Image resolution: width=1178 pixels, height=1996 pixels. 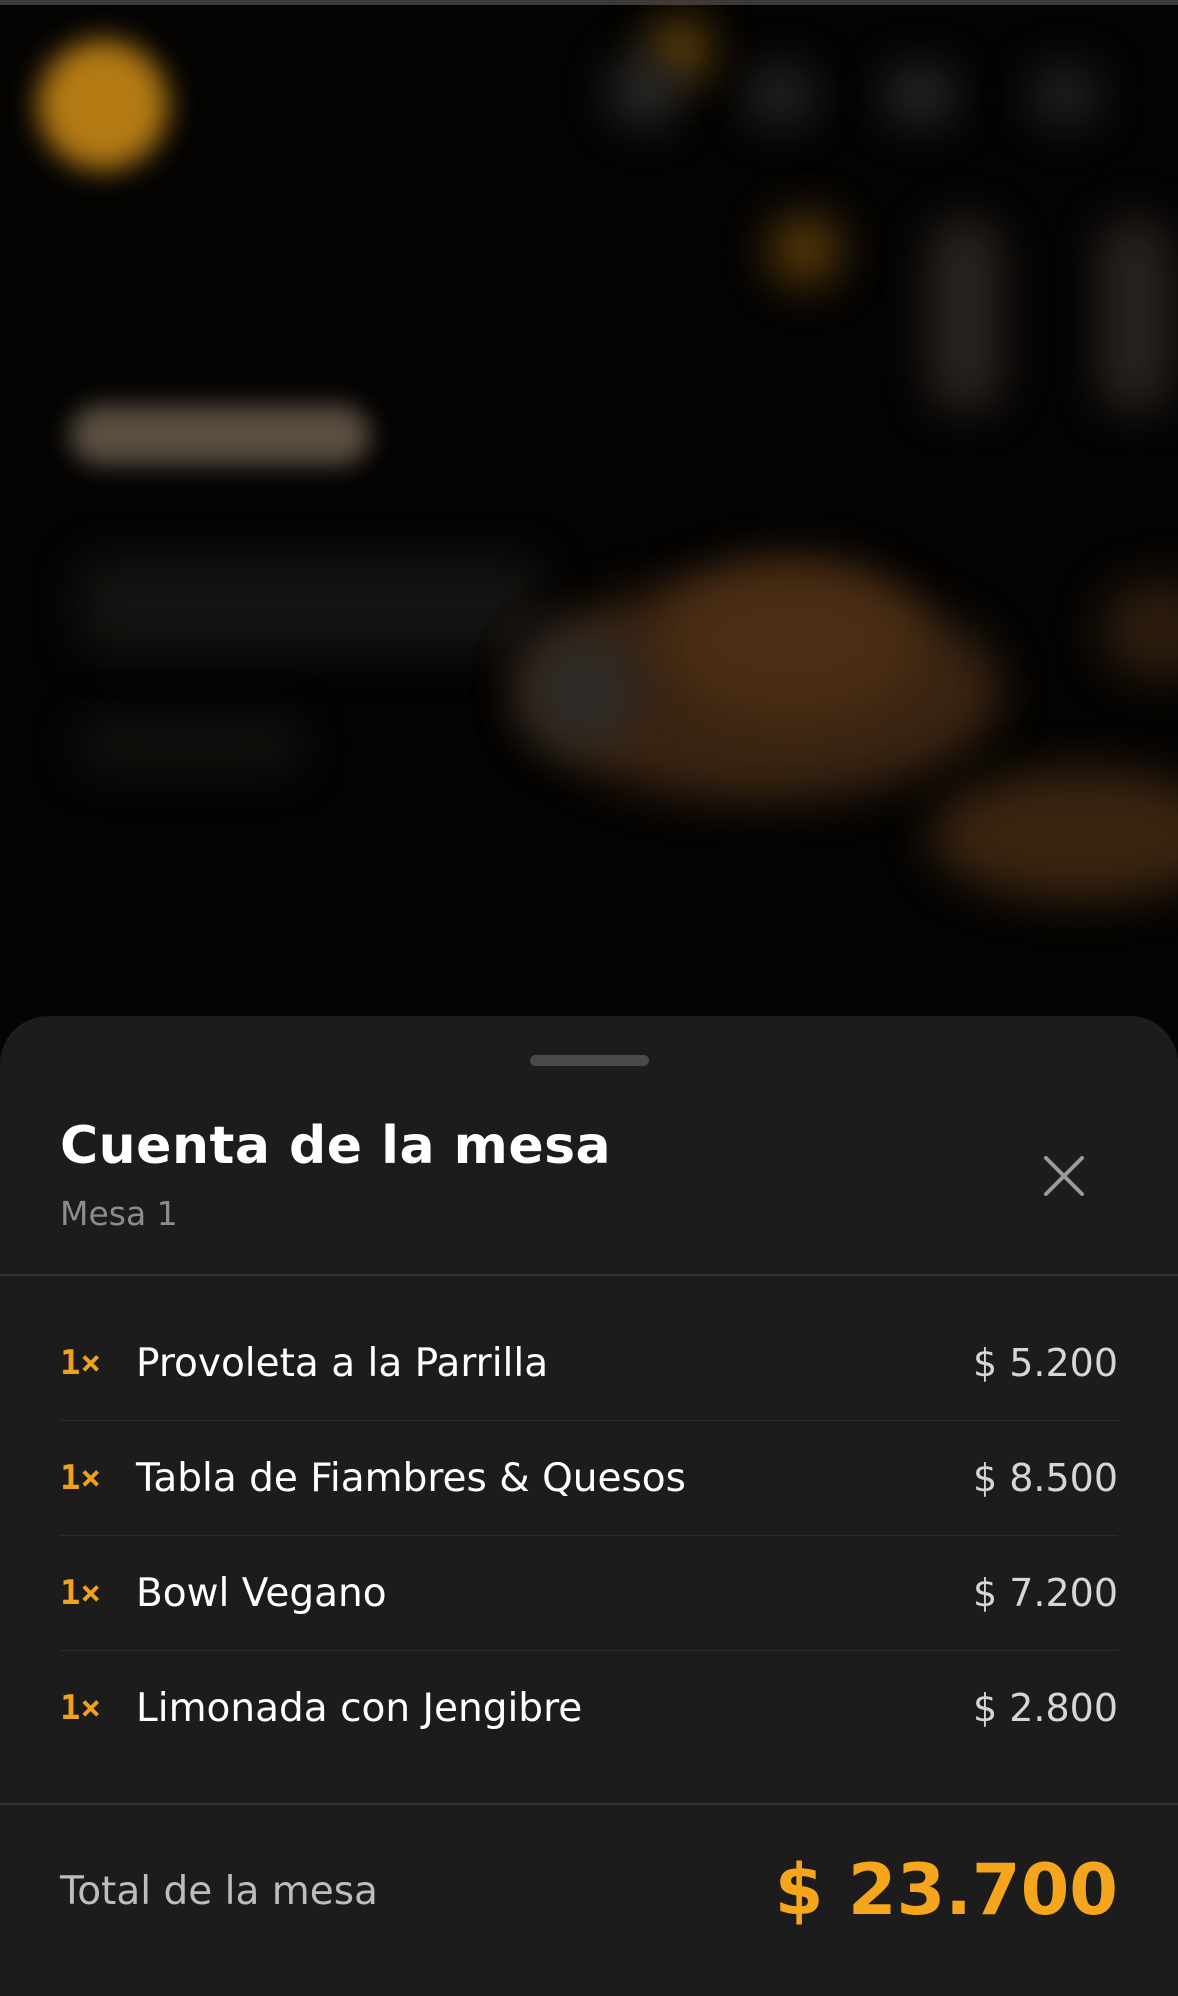 What do you see at coordinates (589, 1363) in the screenshot?
I see `order-item: 1× Provoleta a la Parrilla $ 5.200` at bounding box center [589, 1363].